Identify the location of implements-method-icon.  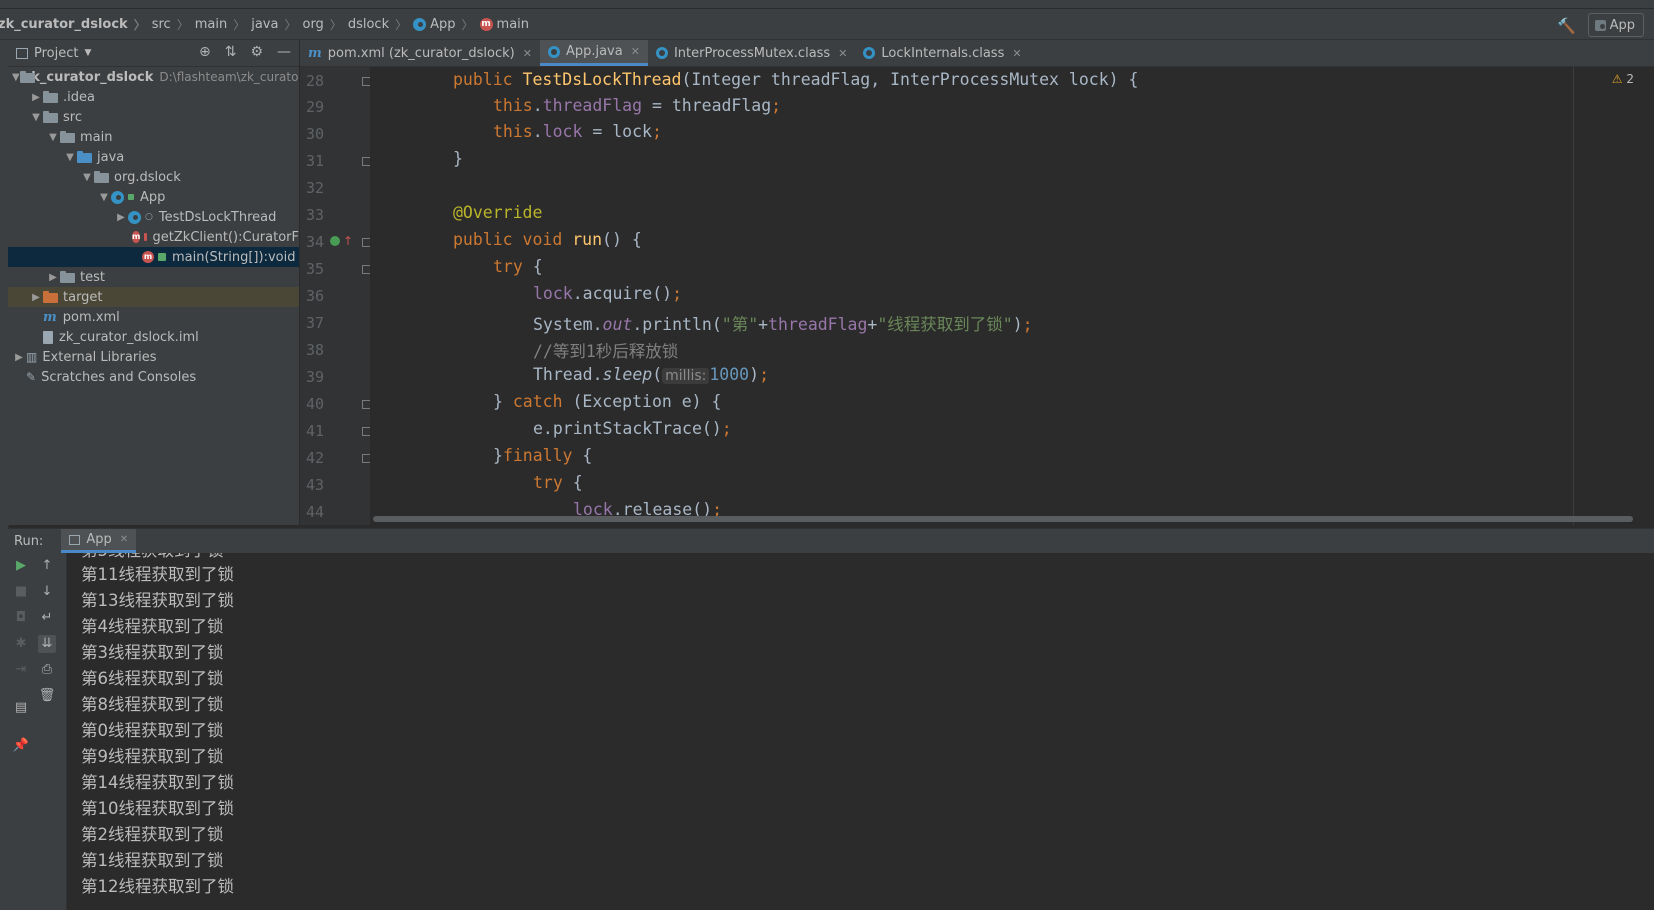
(335, 241).